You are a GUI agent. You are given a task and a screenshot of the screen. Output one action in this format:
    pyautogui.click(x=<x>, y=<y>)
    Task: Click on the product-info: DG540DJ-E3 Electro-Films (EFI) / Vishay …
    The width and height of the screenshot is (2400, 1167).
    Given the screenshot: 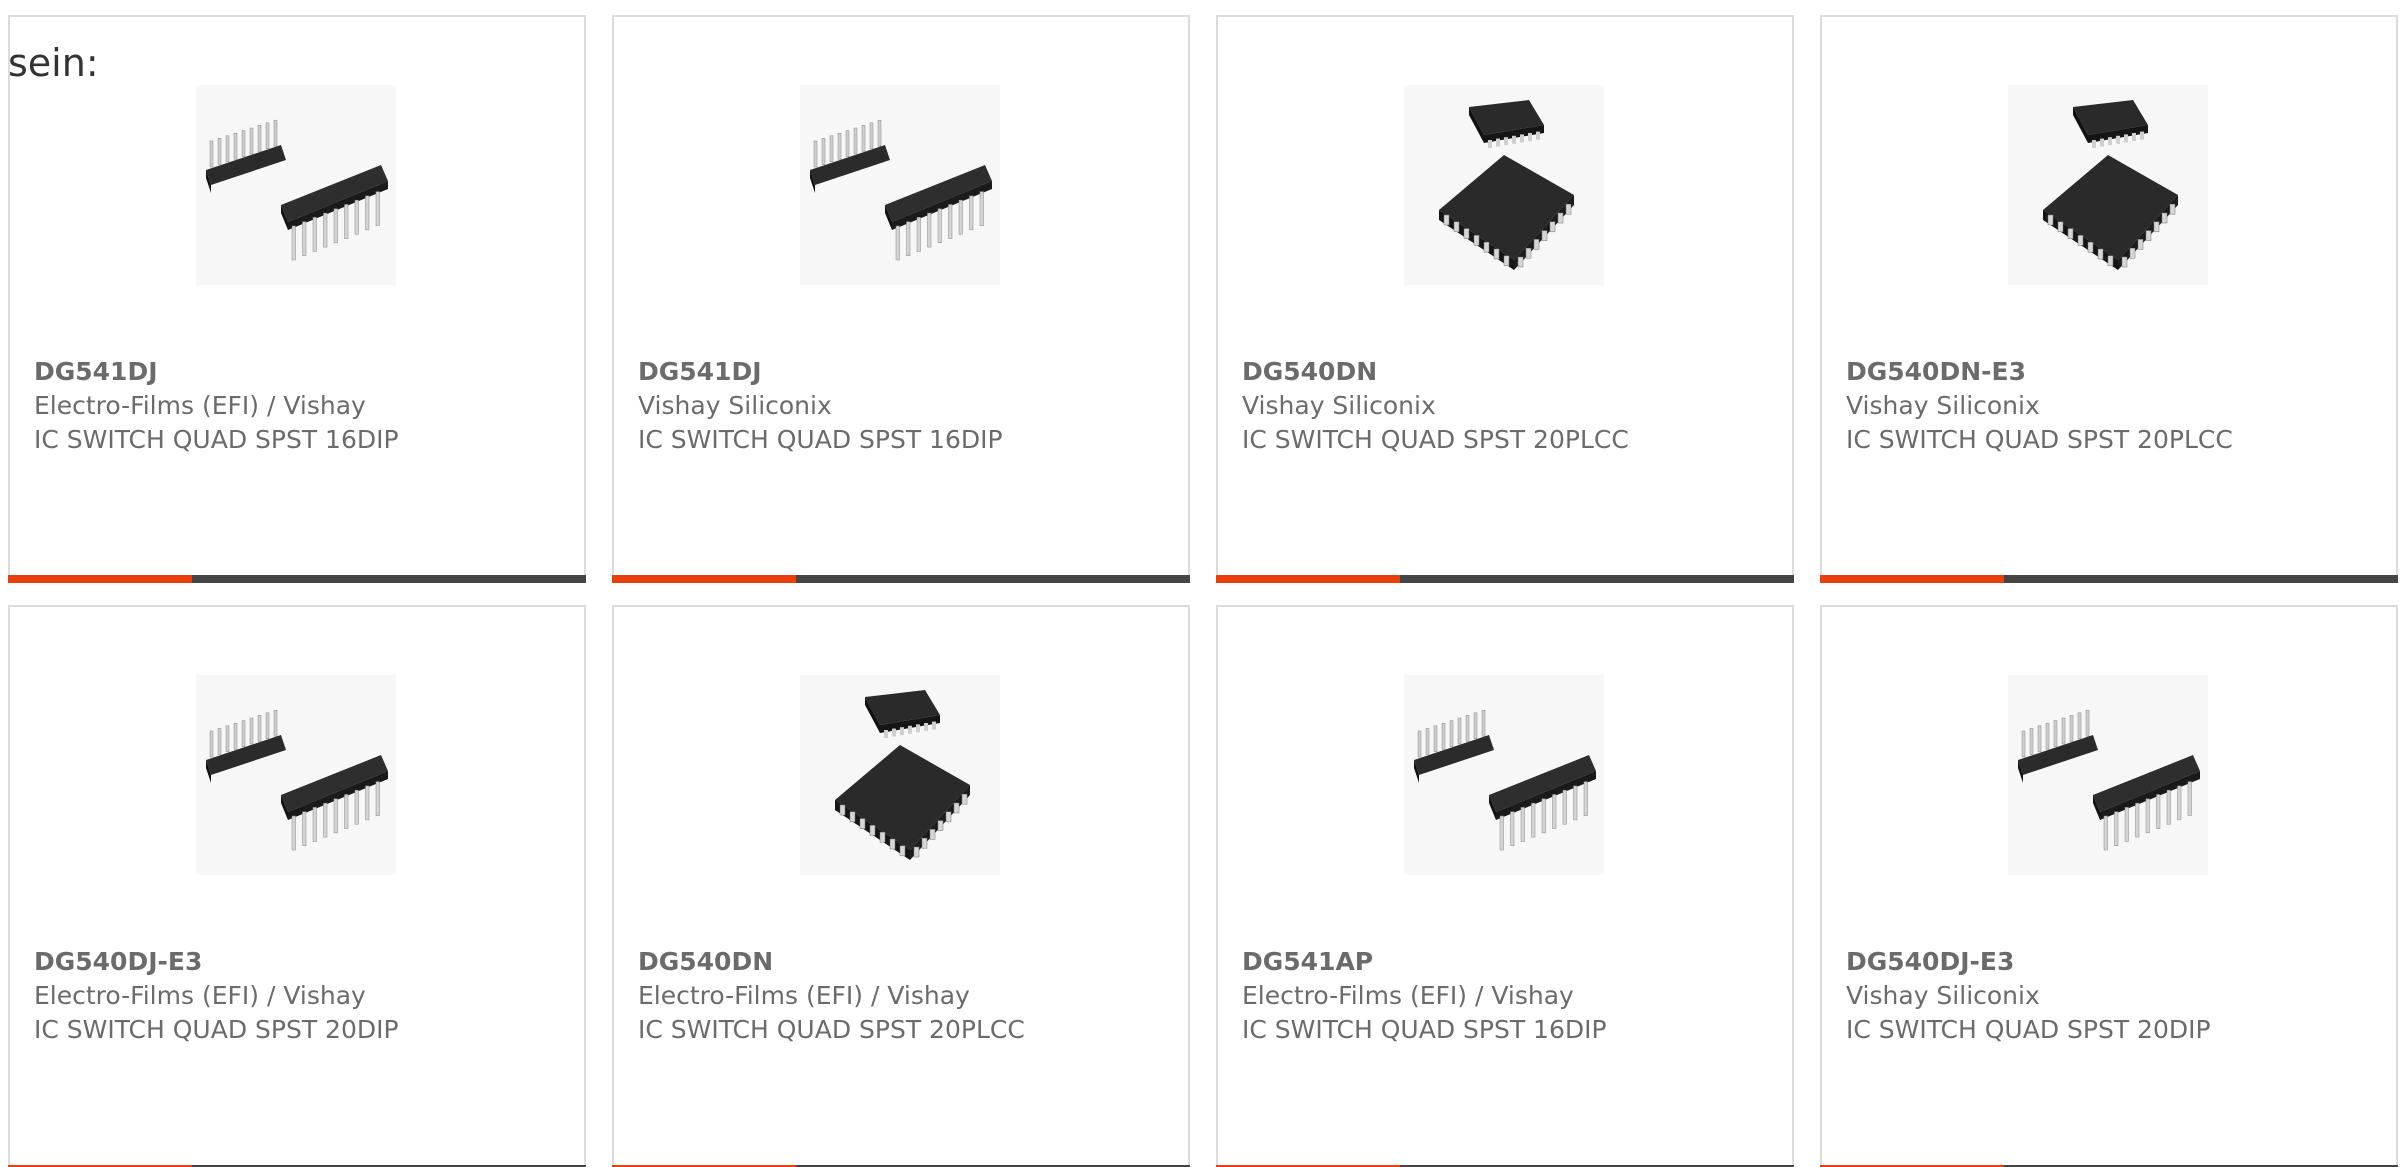 What is the action you would take?
    pyautogui.click(x=304, y=996)
    